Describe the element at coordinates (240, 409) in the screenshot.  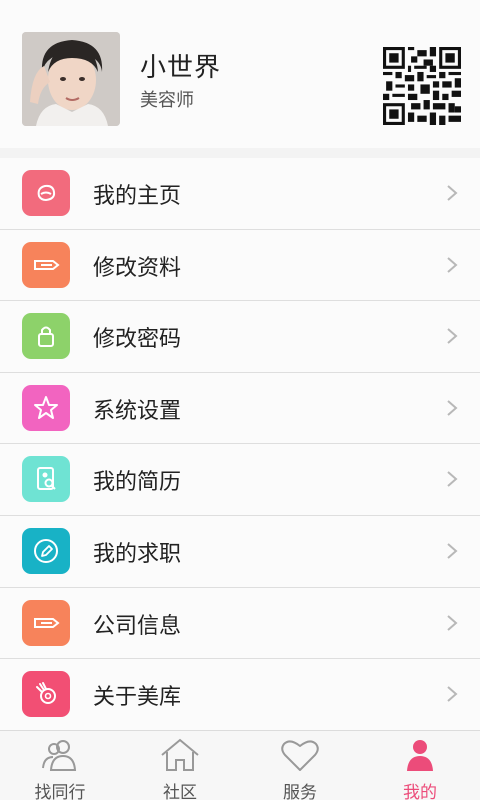
I see `menu-item-system-settings: 系统设置` at that location.